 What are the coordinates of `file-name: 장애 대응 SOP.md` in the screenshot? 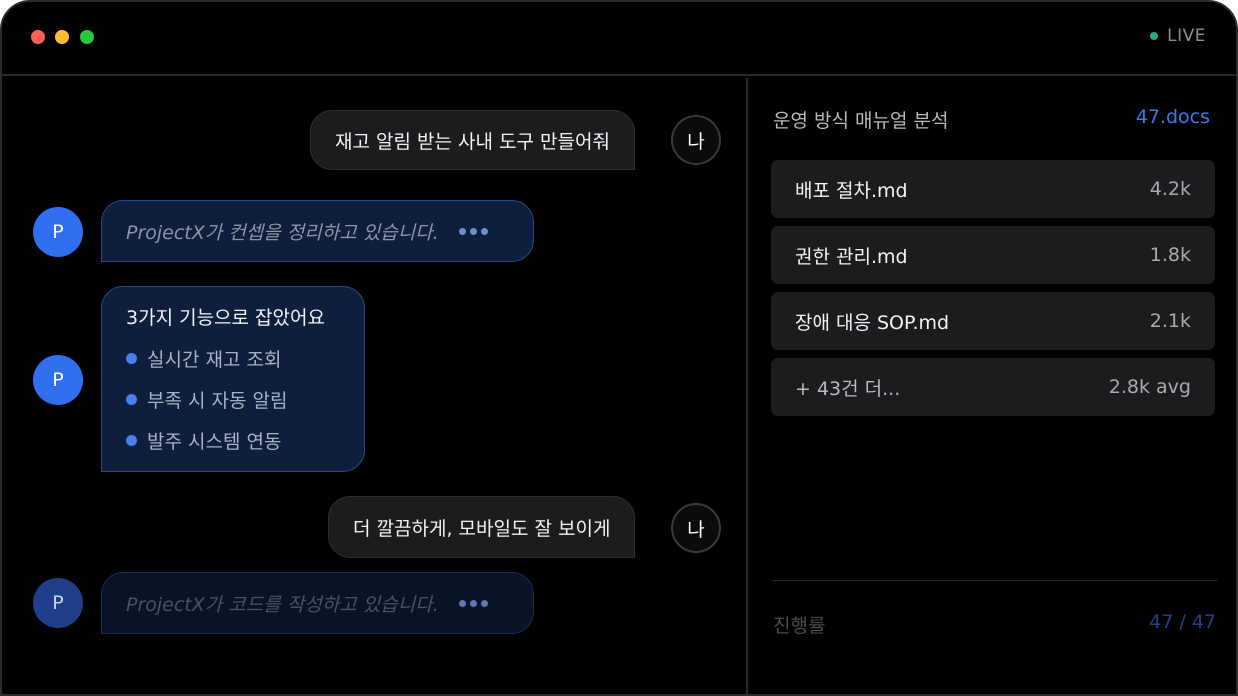 It's located at (872, 322).